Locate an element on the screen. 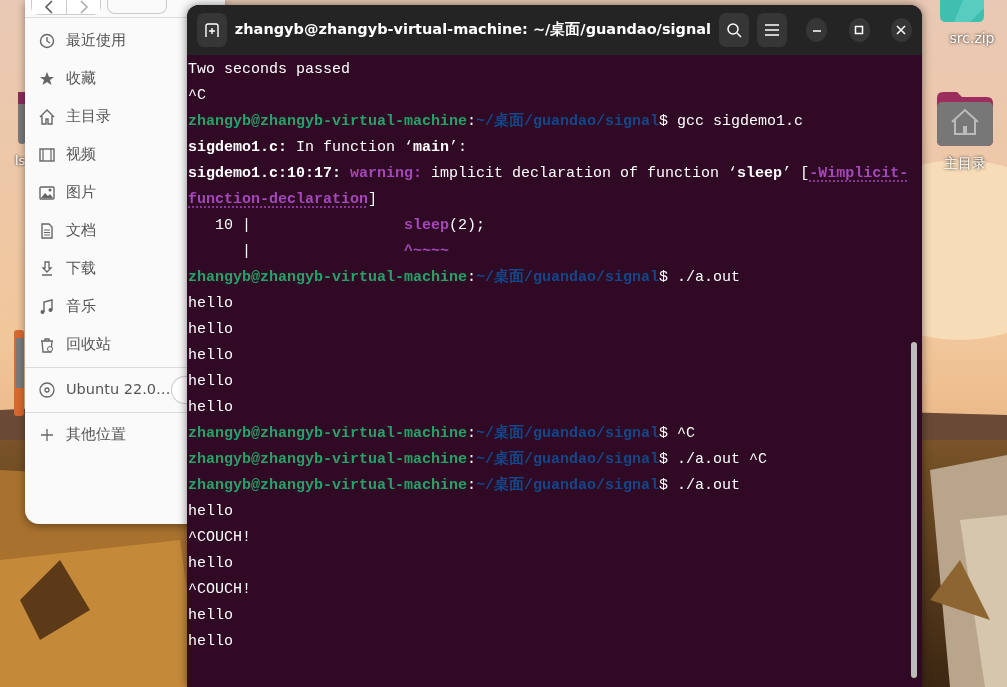 The height and width of the screenshot is (687, 1007). close-icon is located at coordinates (901, 30).